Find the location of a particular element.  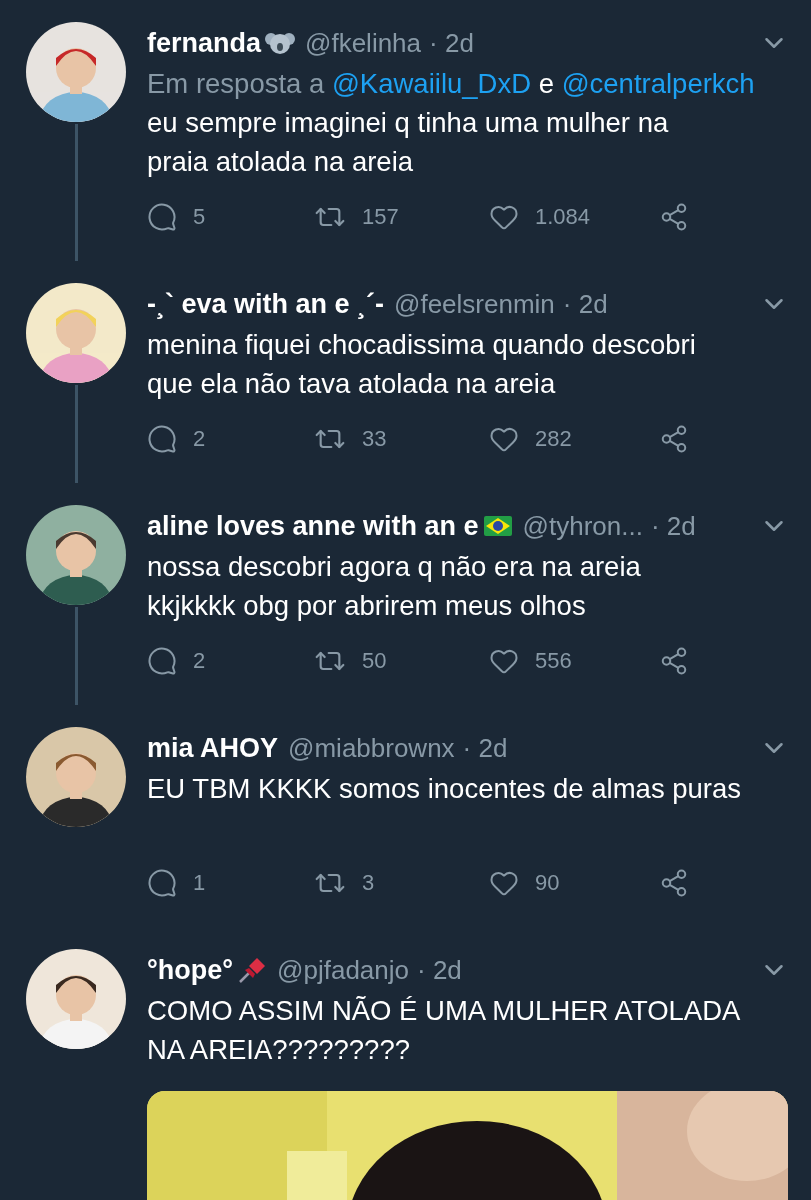

user-handle: @feelsrenmin is located at coordinates (474, 304).